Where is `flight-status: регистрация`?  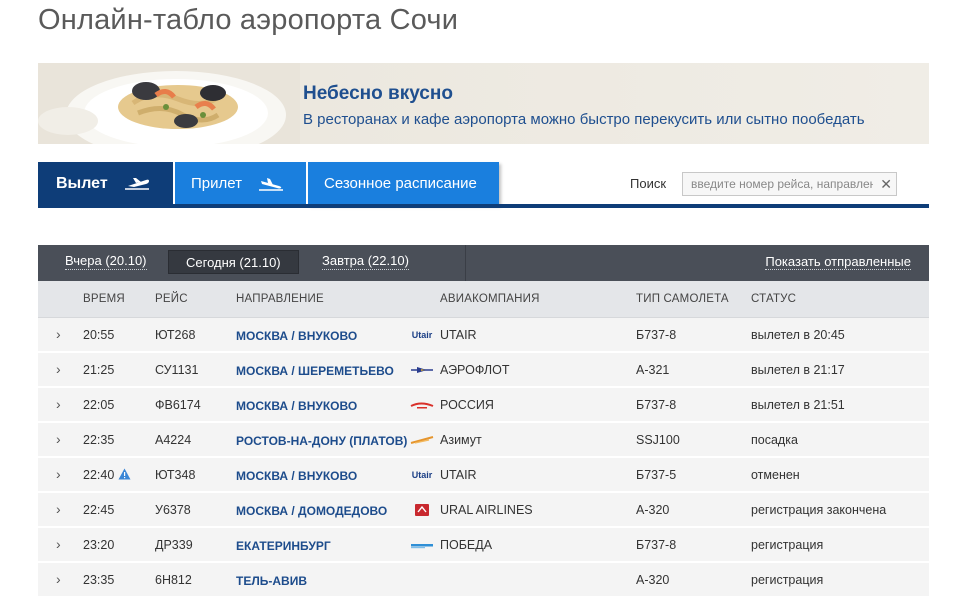
flight-status: регистрация is located at coordinates (787, 580).